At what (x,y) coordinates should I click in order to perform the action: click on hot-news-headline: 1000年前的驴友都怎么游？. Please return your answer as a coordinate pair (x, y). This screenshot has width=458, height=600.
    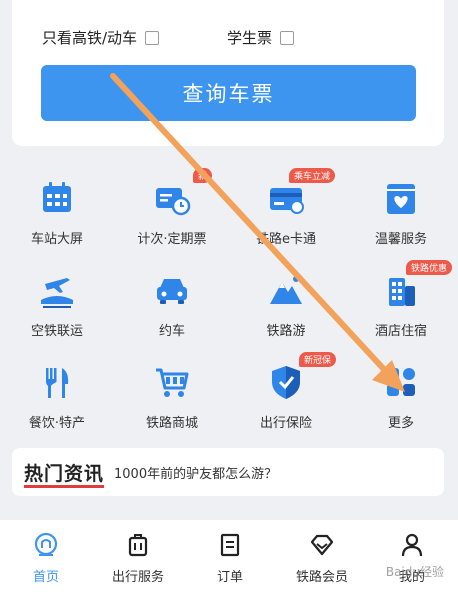
    Looking at the image, I should click on (195, 472).